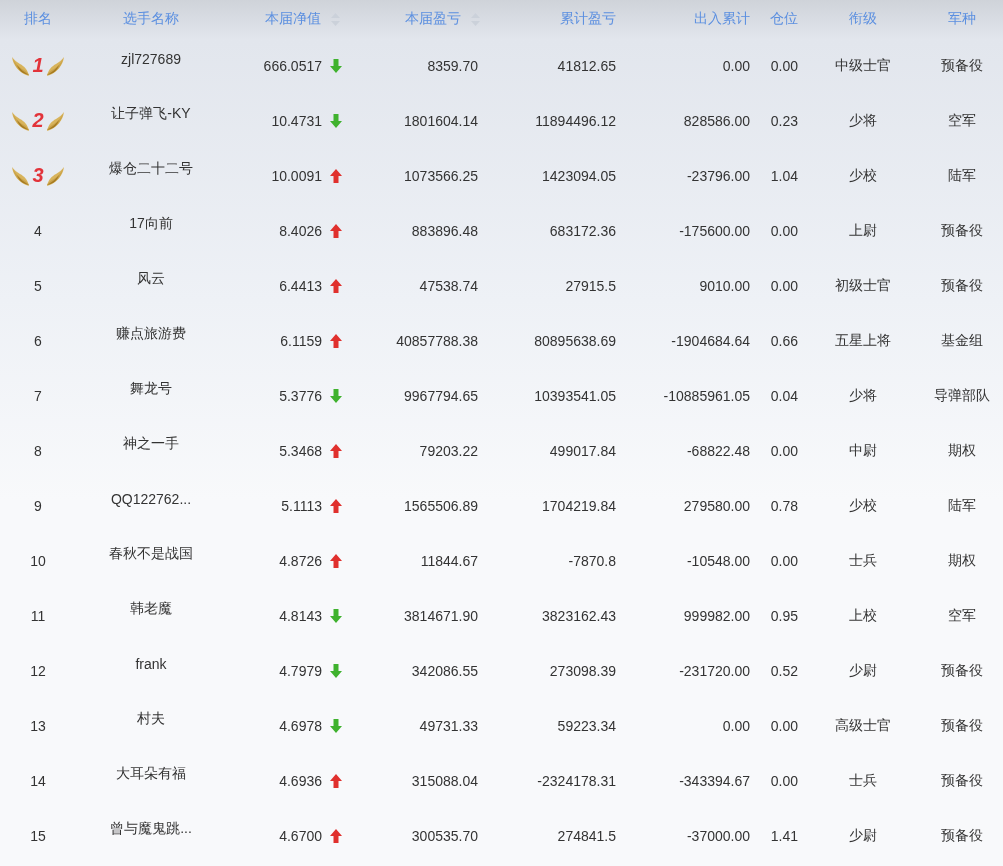 The image size is (1003, 866). What do you see at coordinates (579, 615) in the screenshot?
I see `cumulative-value: 3823162.43` at bounding box center [579, 615].